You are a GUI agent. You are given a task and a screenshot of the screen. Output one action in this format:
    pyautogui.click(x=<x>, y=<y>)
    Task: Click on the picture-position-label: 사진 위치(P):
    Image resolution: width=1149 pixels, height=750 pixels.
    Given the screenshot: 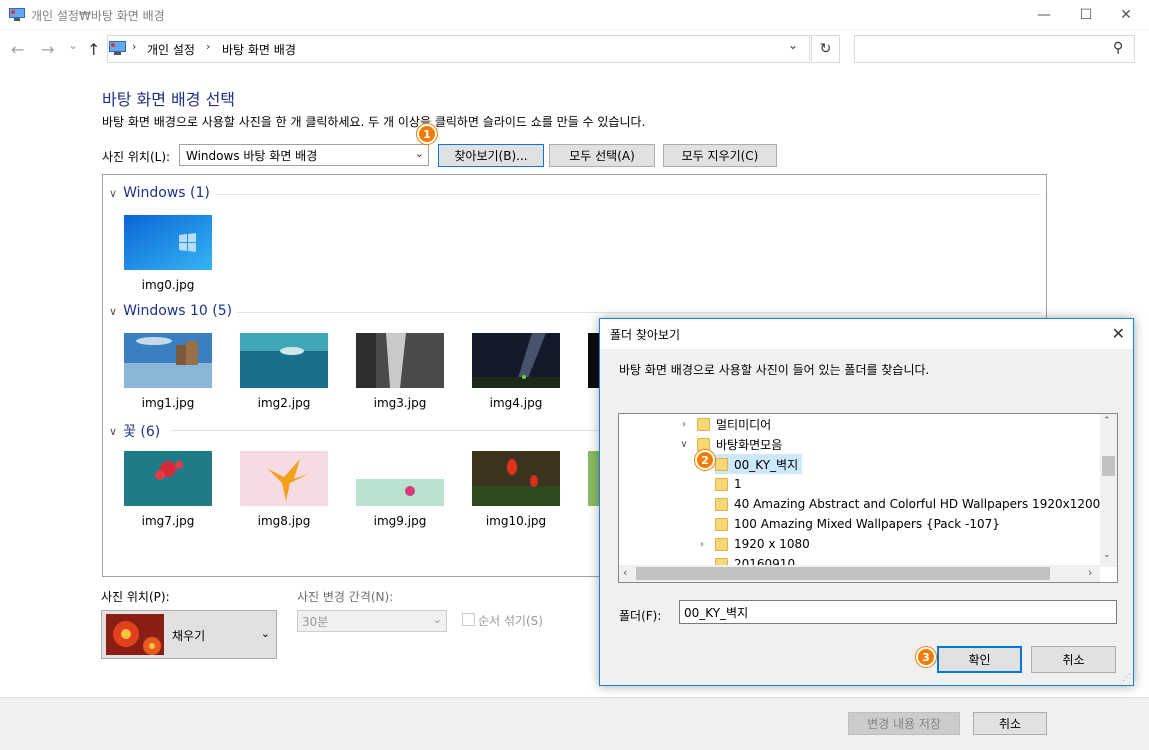 What is the action you would take?
    pyautogui.click(x=135, y=597)
    